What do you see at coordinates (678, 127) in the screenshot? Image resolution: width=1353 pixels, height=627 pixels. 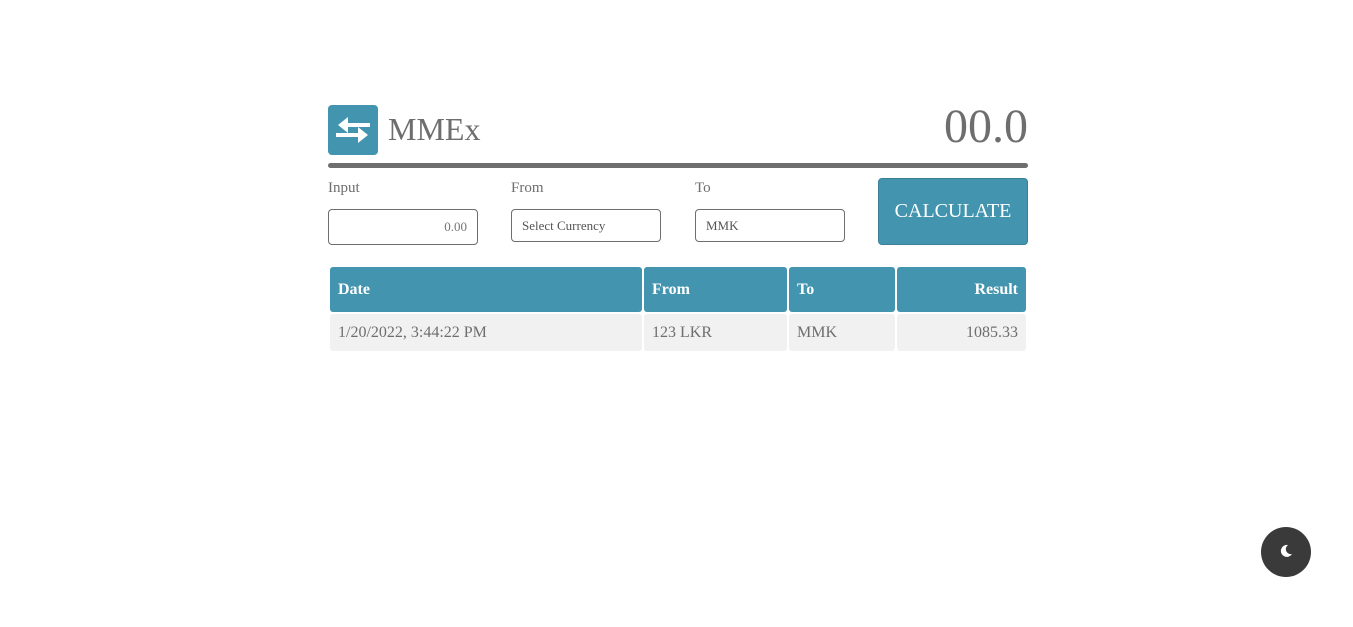 I see `header: MMEx 00.0` at bounding box center [678, 127].